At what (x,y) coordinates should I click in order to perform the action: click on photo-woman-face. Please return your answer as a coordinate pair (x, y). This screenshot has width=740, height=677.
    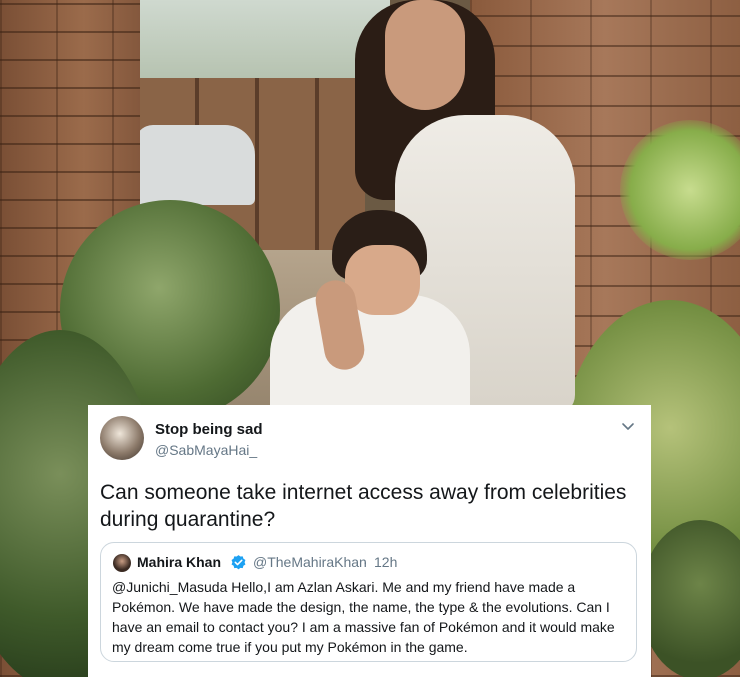
    Looking at the image, I should click on (425, 55).